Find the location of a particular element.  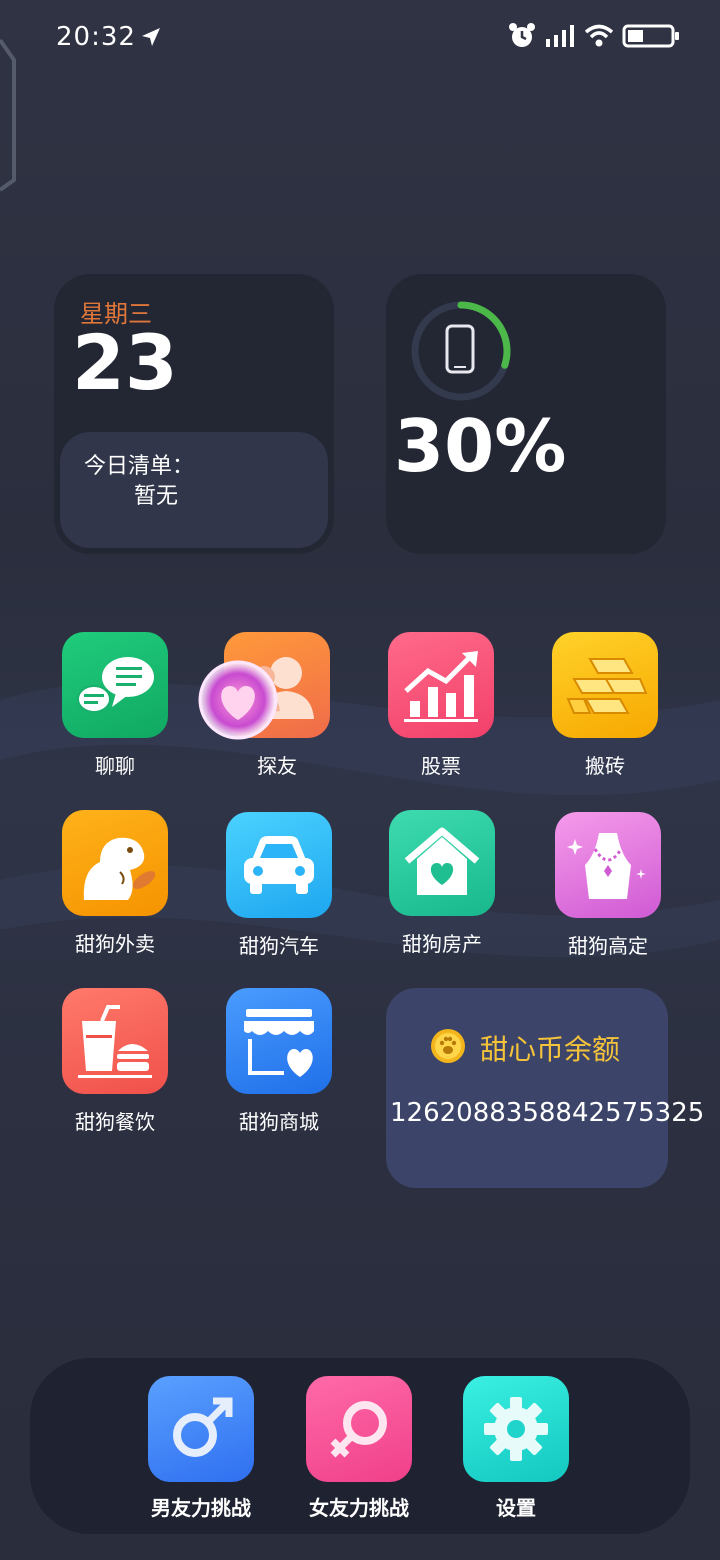

app-takeout-label: 甜狗外卖 is located at coordinates (115, 944).